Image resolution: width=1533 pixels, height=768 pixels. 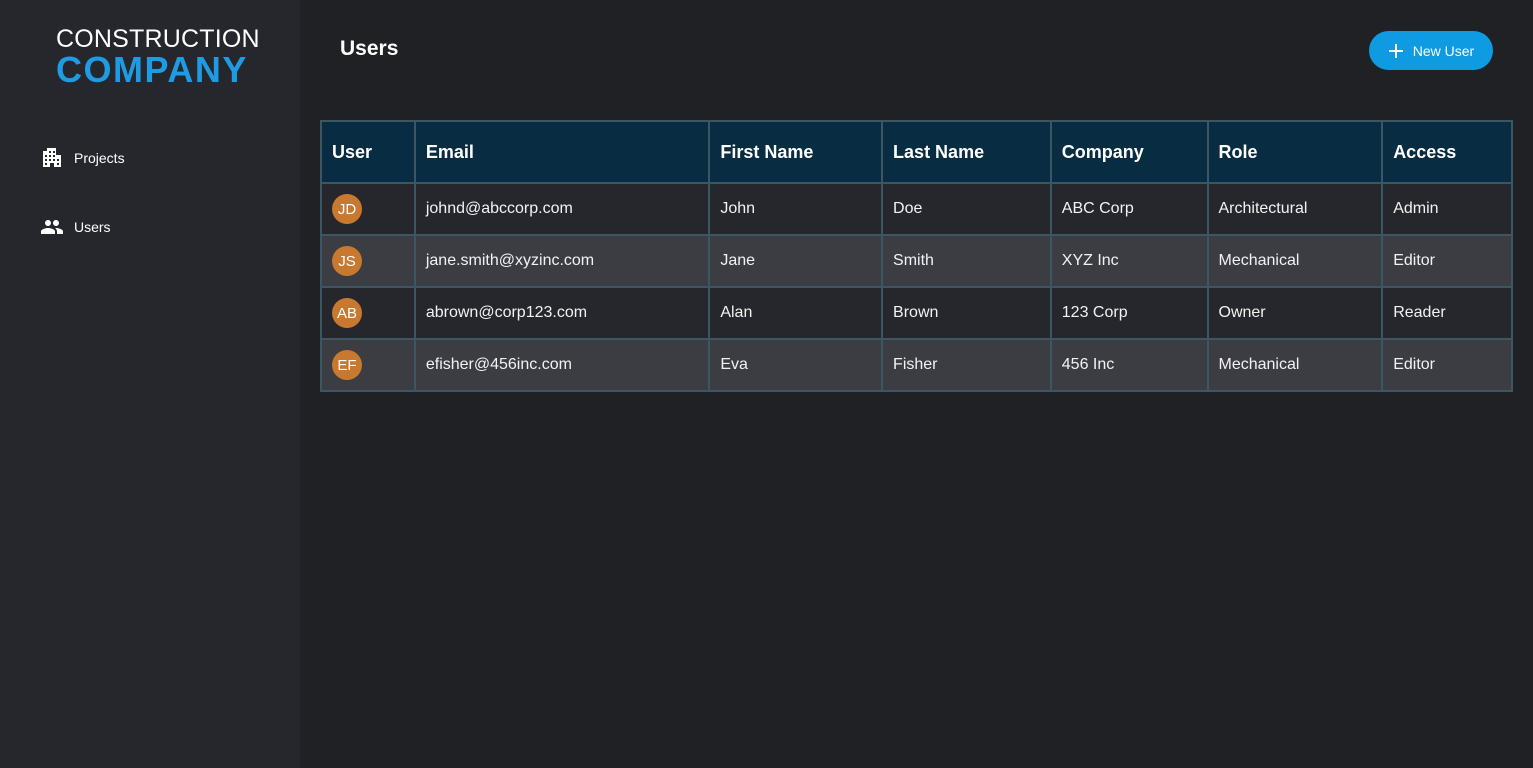 I want to click on role-cell: Architectural, so click(x=1295, y=209).